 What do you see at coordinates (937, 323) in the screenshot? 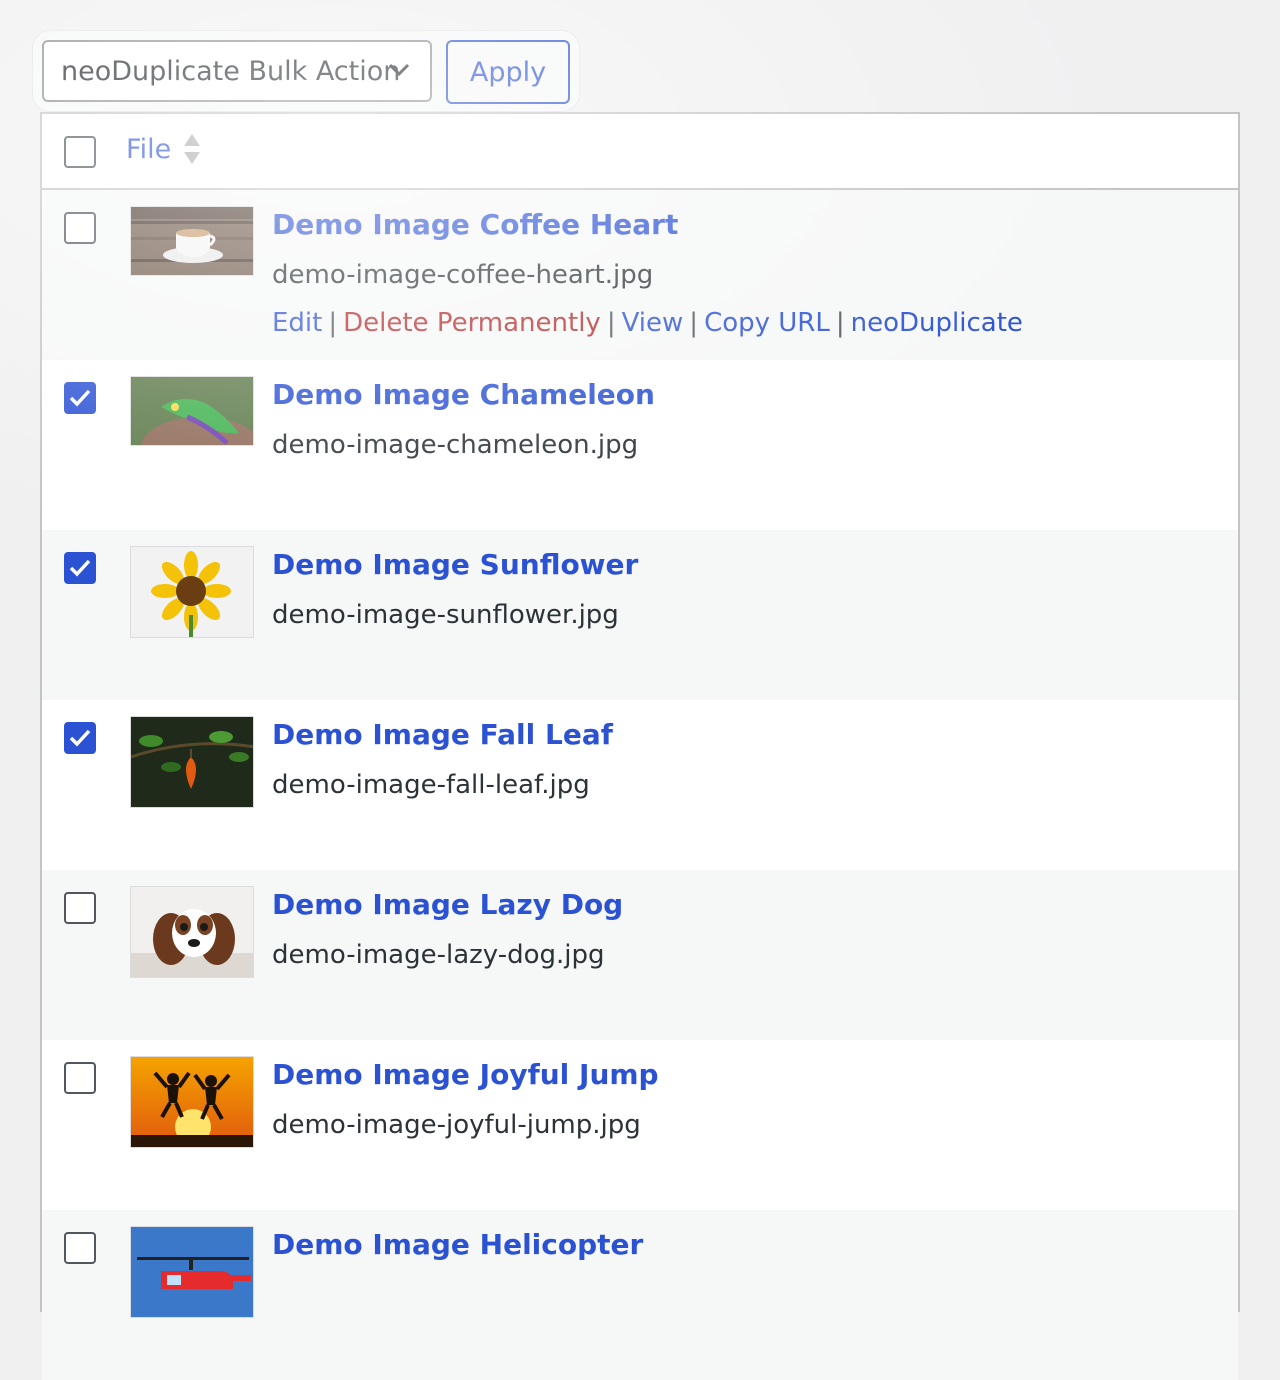
I see `neoduplicate-link: neoDuplicate` at bounding box center [937, 323].